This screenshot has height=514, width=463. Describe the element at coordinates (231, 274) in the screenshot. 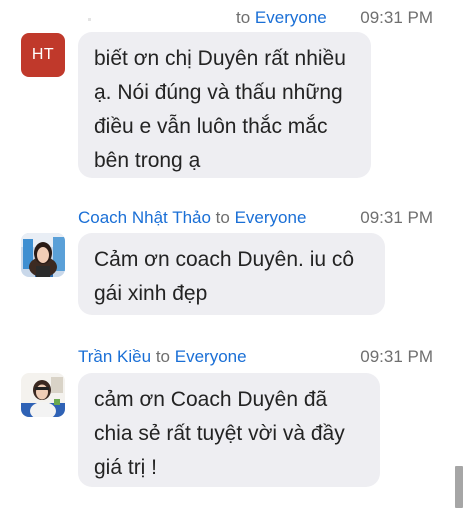

I see `message-bubble: Cảm ơn coach Duyên. iu cô gái xinh đẹp` at that location.